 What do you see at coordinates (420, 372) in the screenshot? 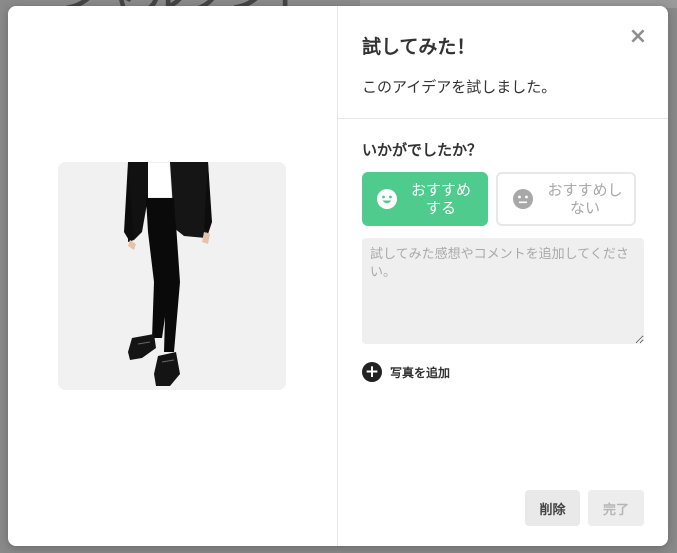
I see `add-photo-label: 写真を追加` at bounding box center [420, 372].